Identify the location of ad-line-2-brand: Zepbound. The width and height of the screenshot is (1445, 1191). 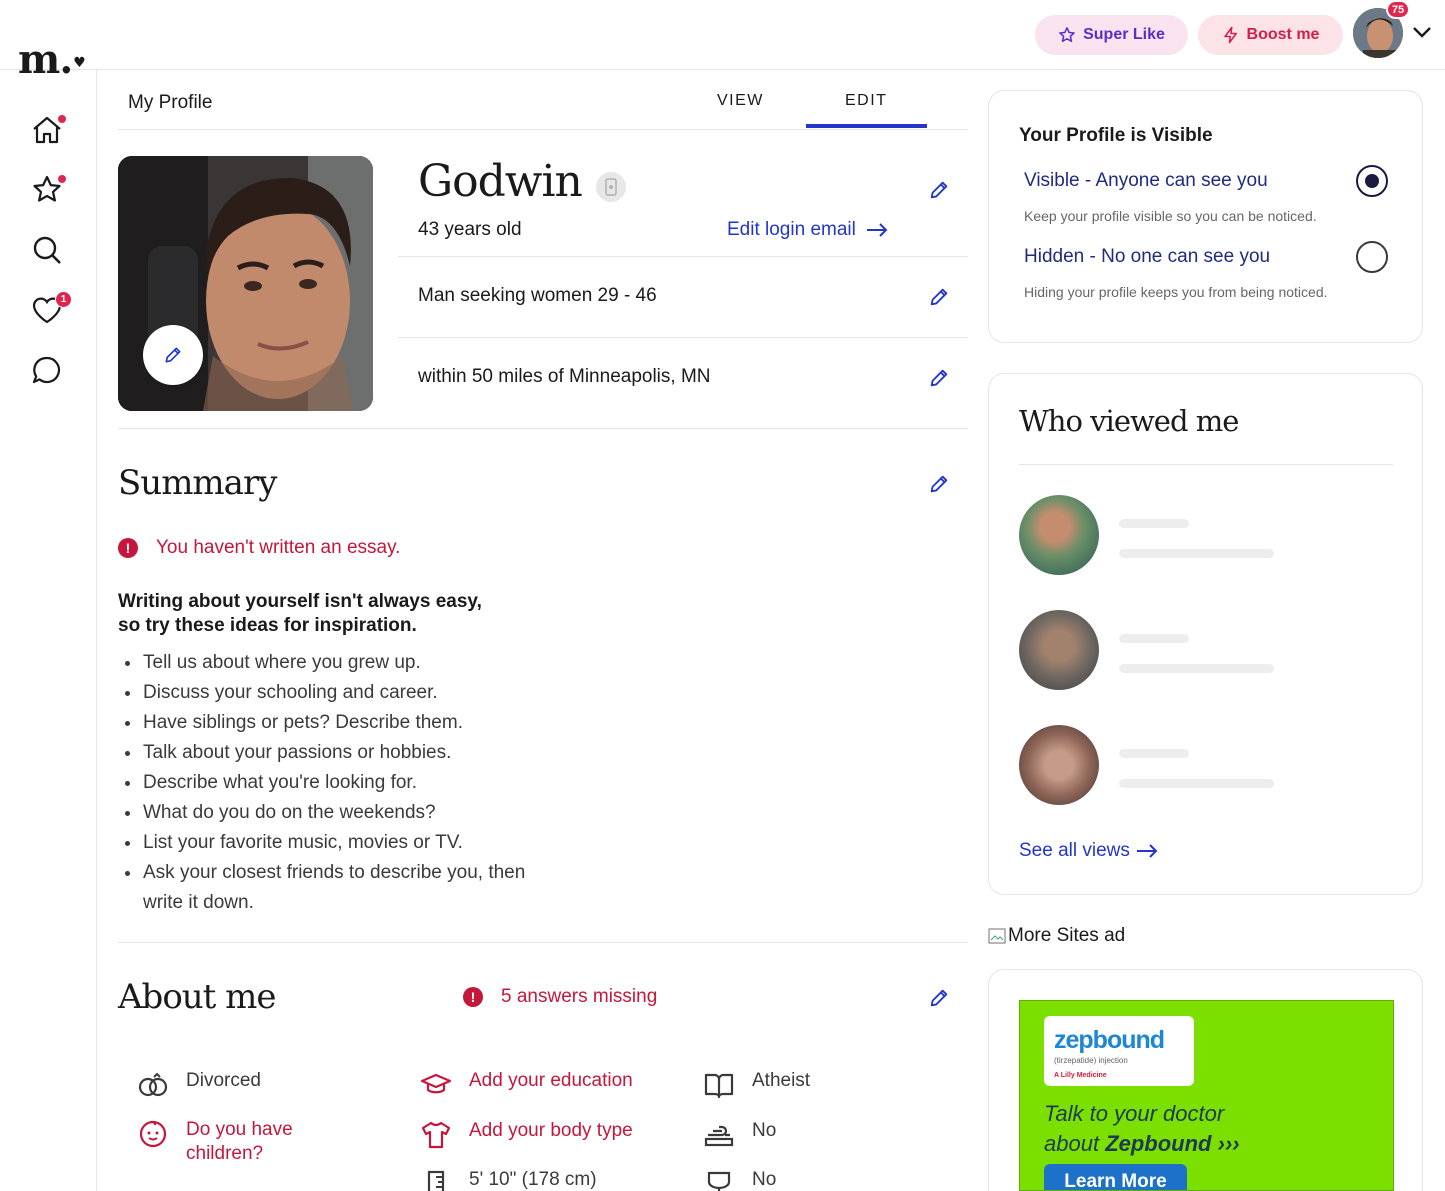
(1158, 1143).